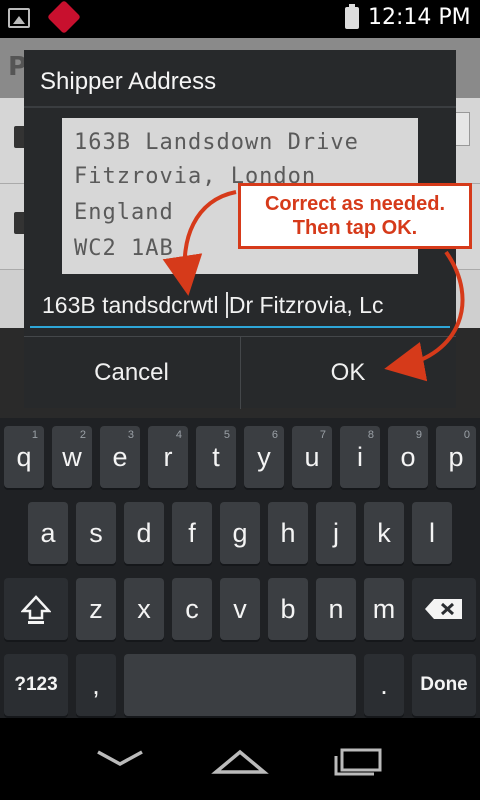 This screenshot has width=480, height=800. Describe the element at coordinates (336, 609) in the screenshot. I see `key-n: n` at that location.